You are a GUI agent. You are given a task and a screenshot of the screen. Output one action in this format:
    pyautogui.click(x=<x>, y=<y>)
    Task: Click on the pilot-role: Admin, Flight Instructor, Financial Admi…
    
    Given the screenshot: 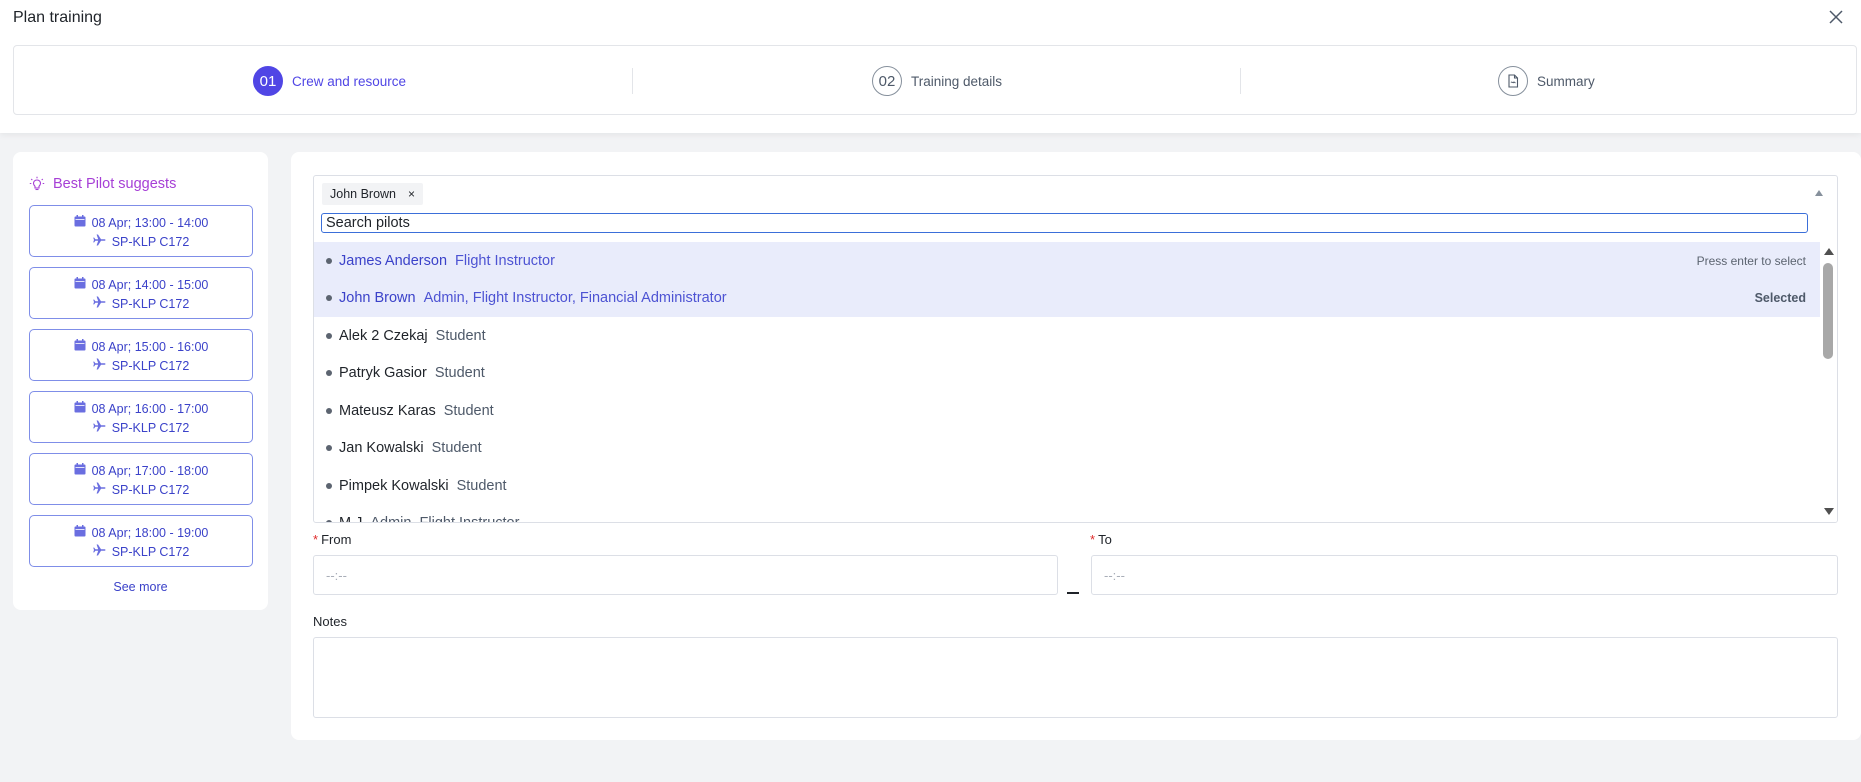 What is the action you would take?
    pyautogui.click(x=575, y=298)
    